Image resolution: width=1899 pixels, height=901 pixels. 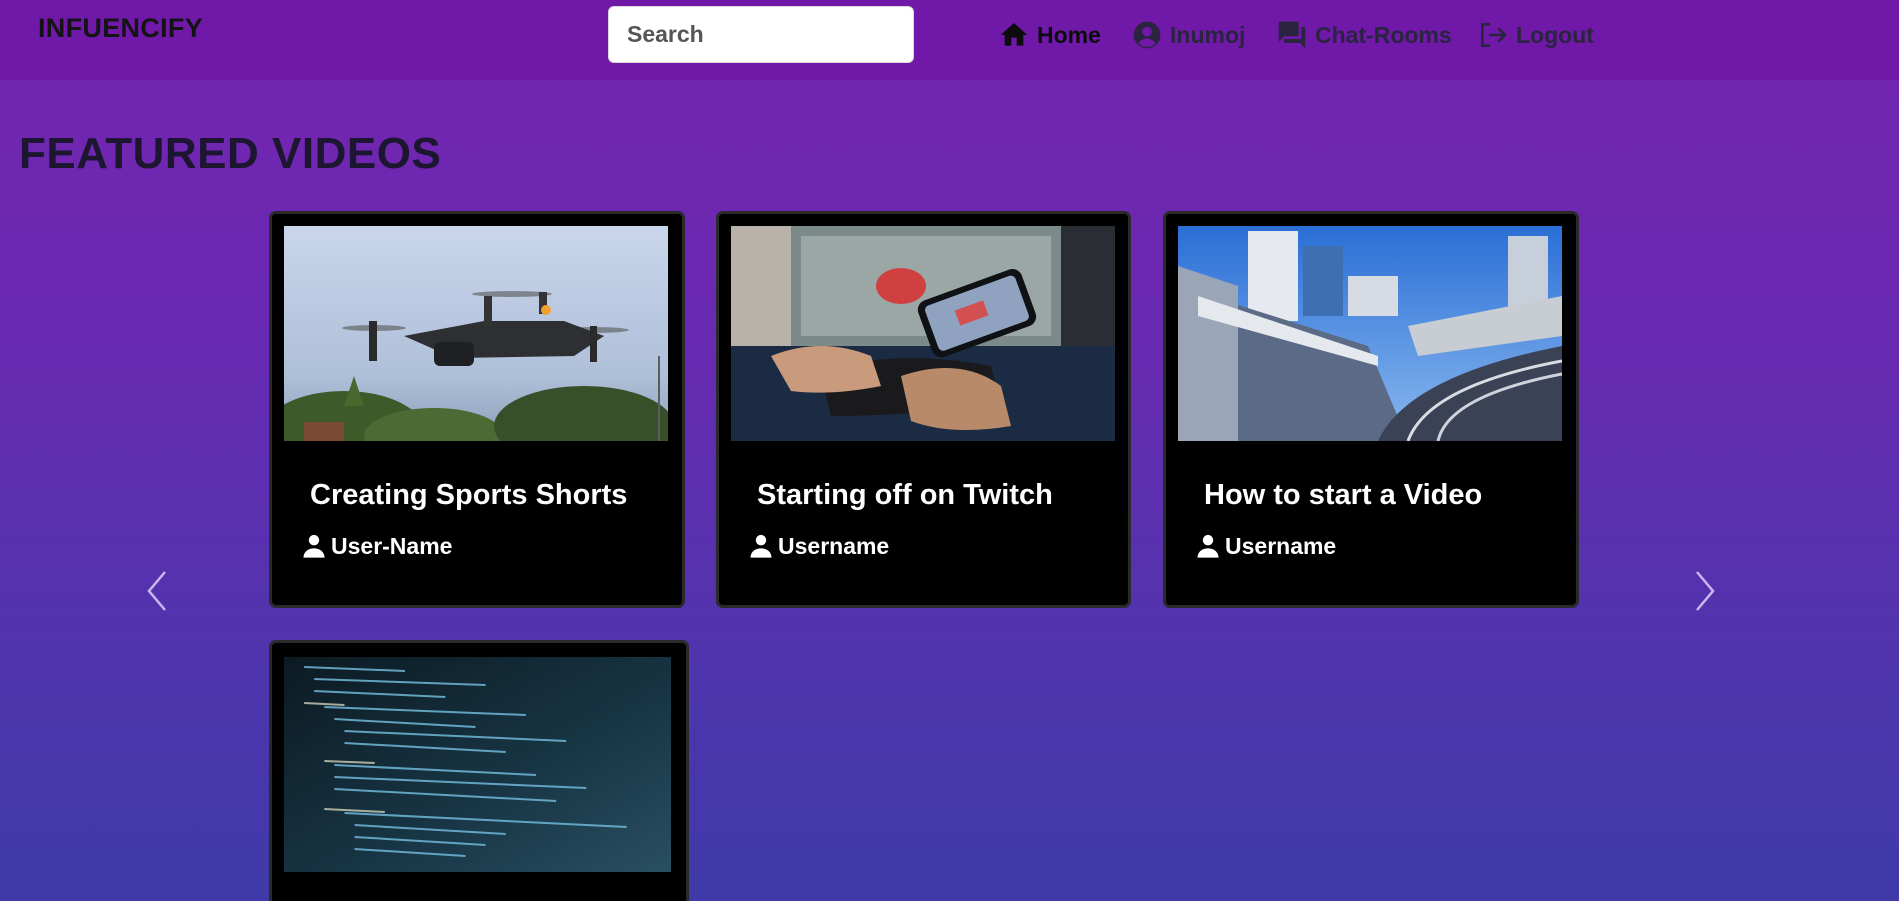 I want to click on video-thumbnail-gaming, so click(x=923, y=333).